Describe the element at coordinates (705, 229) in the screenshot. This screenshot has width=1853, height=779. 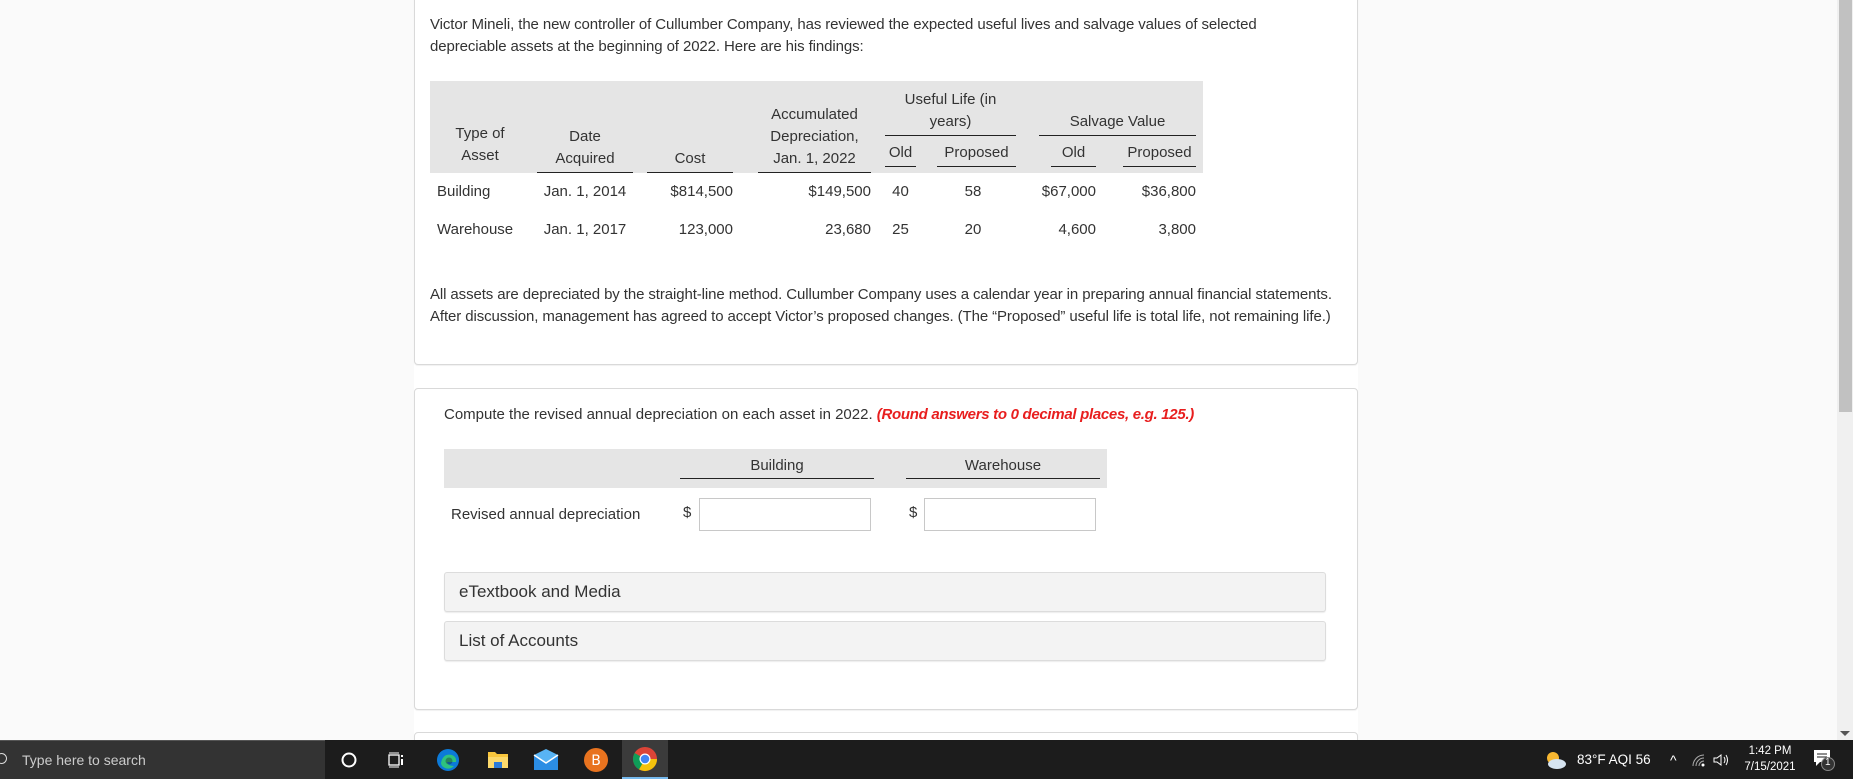
I see `cell-cost: 123,000` at that location.